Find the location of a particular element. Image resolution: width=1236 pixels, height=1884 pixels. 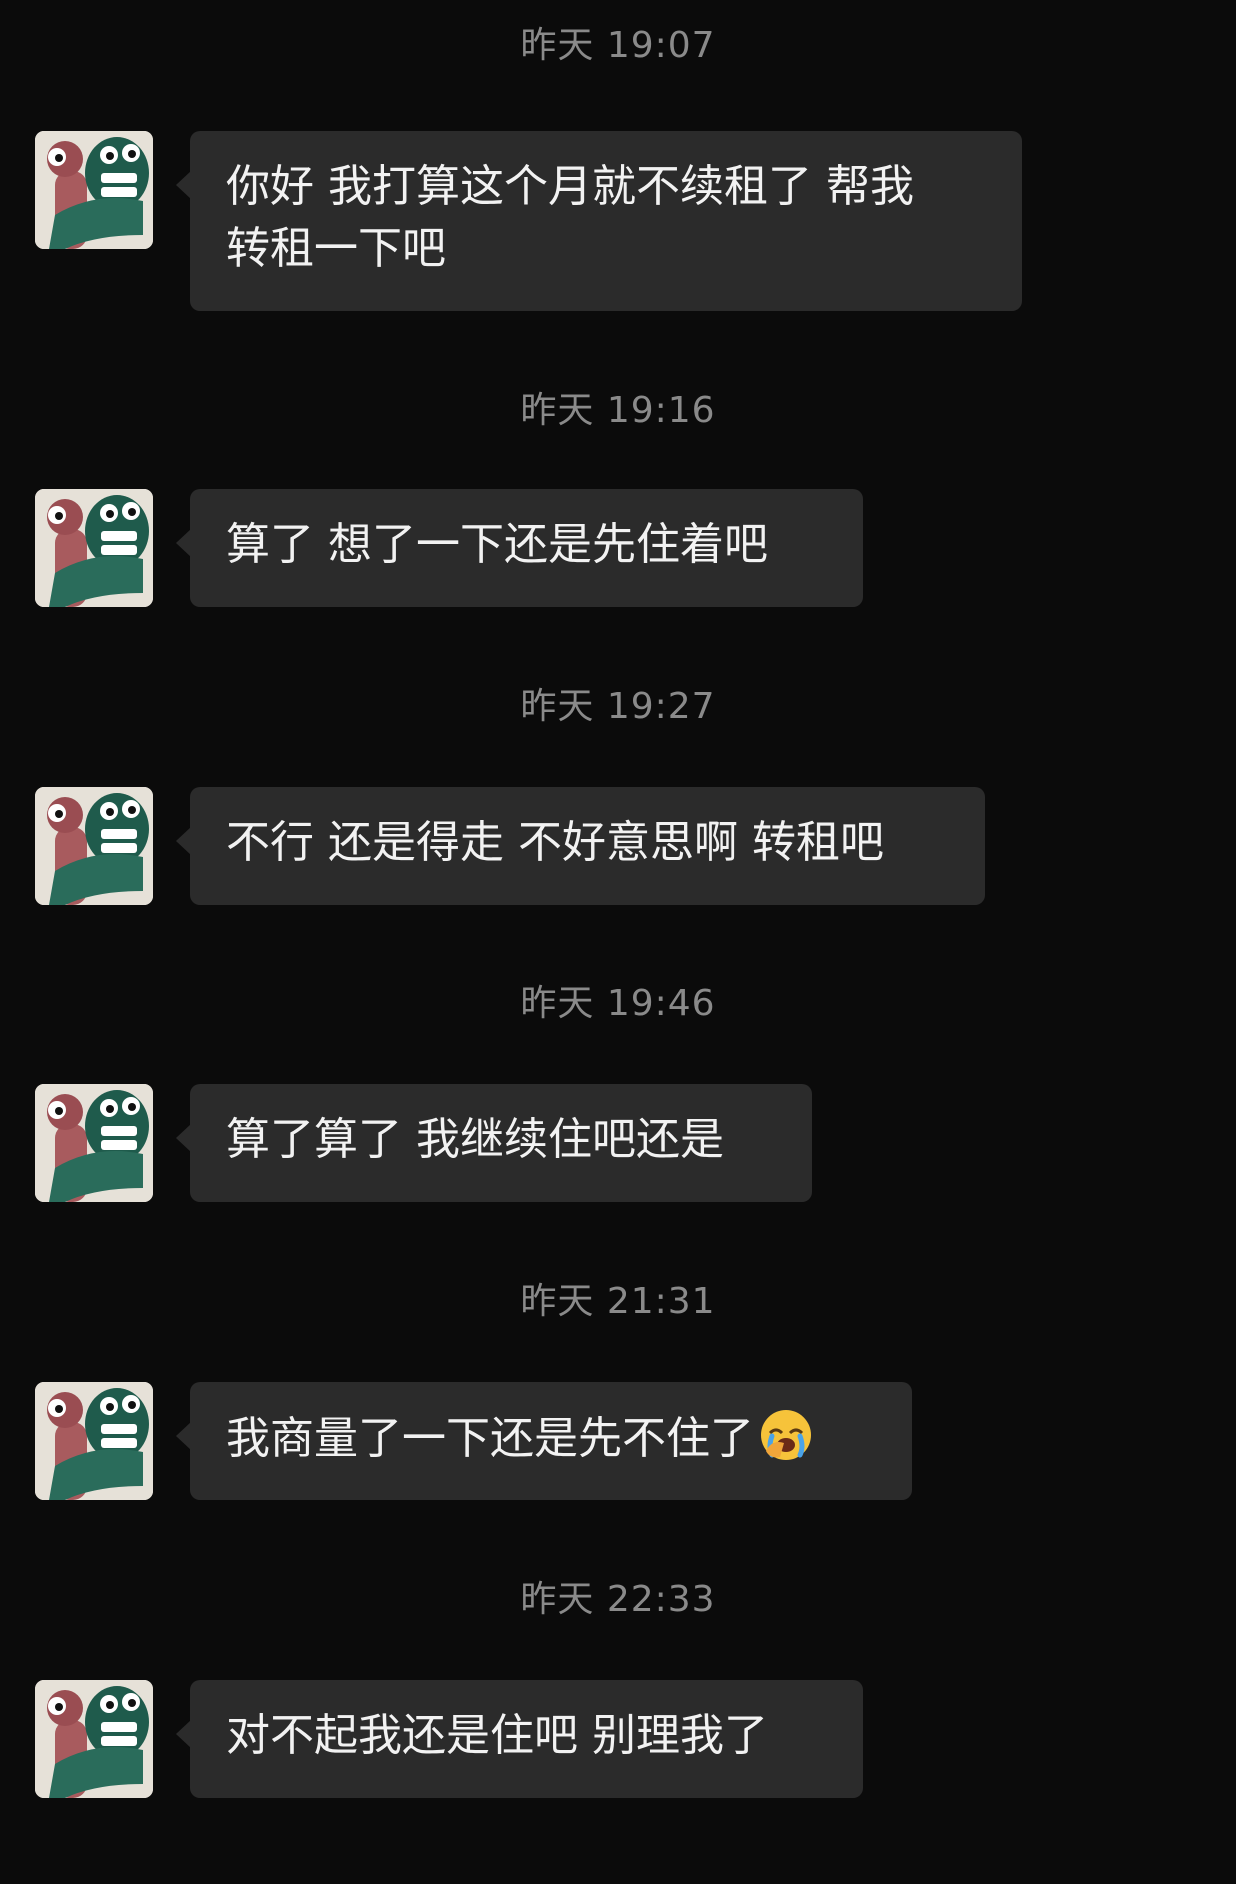

message-timestamp: 昨天 21:31 is located at coordinates (618, 1301).